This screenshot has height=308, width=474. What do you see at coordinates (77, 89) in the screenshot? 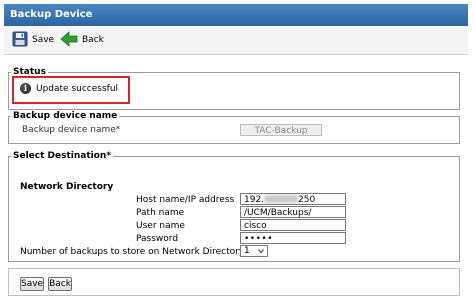
I see `status-message: Update successful` at bounding box center [77, 89].